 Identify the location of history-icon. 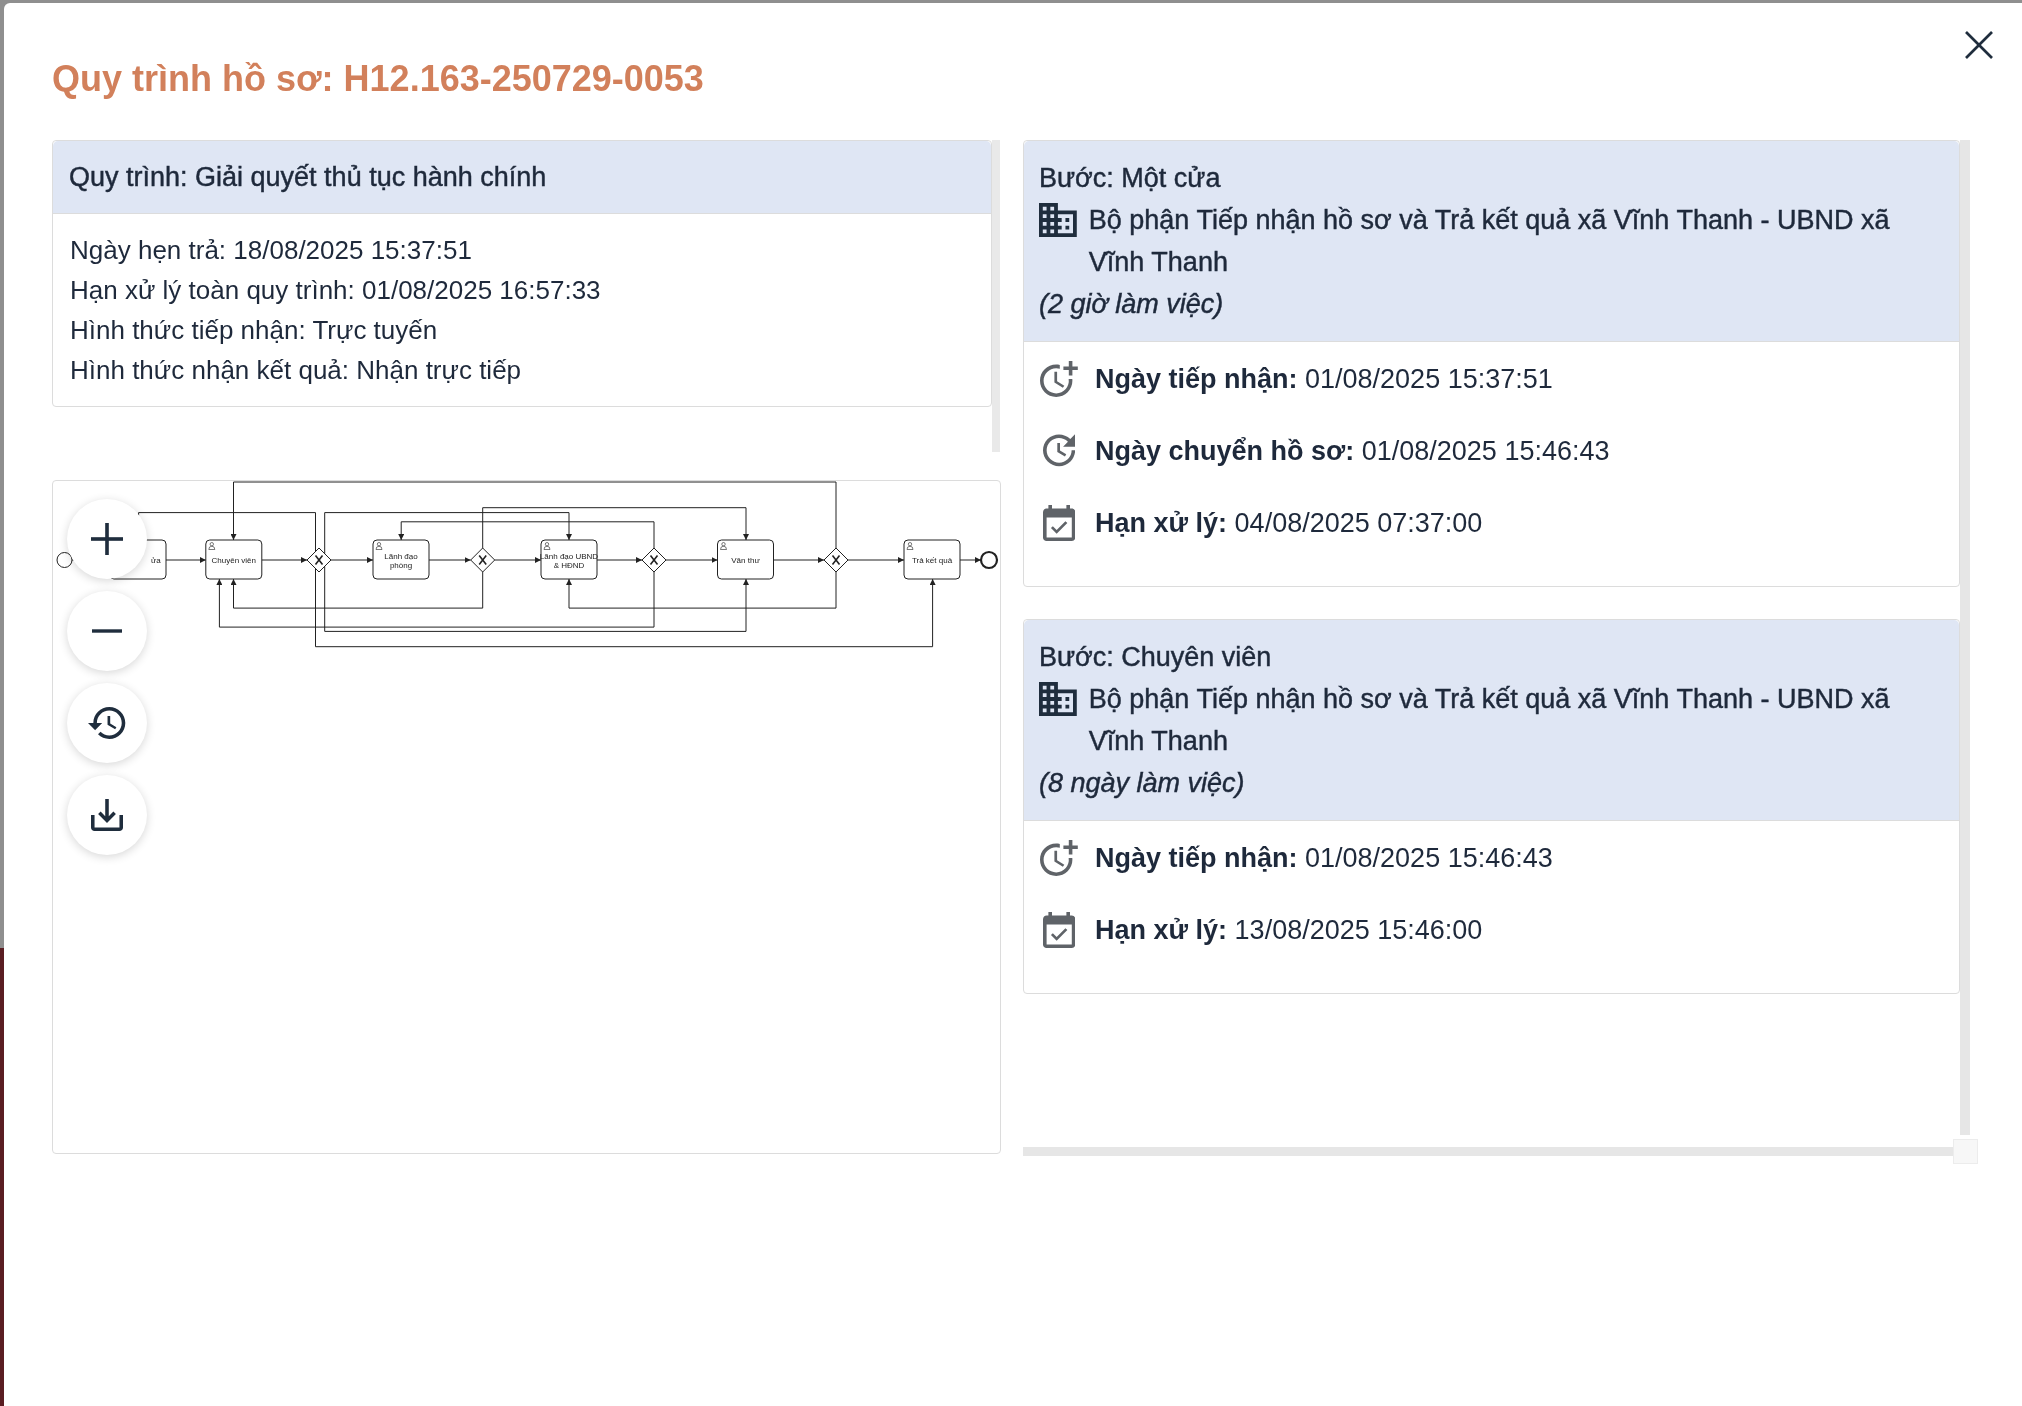
(107, 723).